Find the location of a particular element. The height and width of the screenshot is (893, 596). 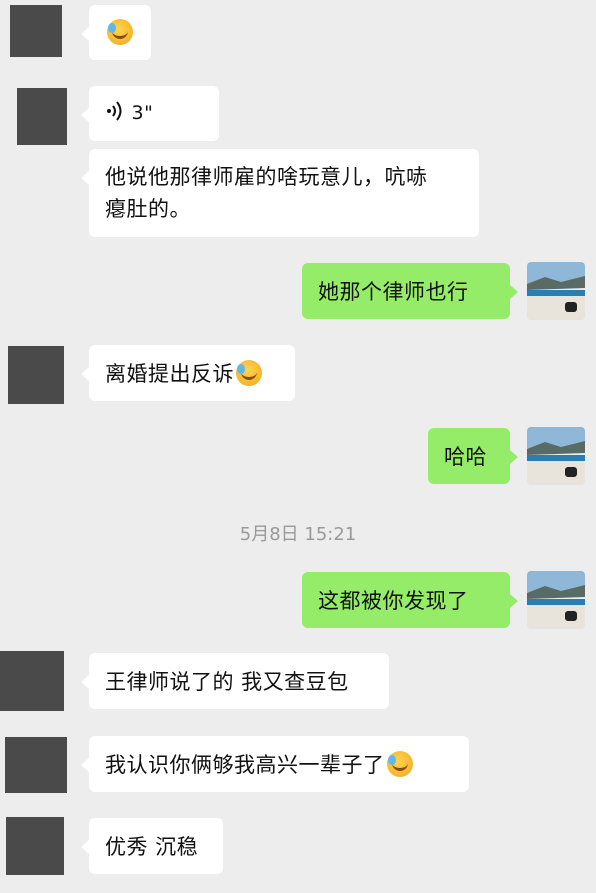

timestamp: 5月8日 15:21 is located at coordinates (298, 534).